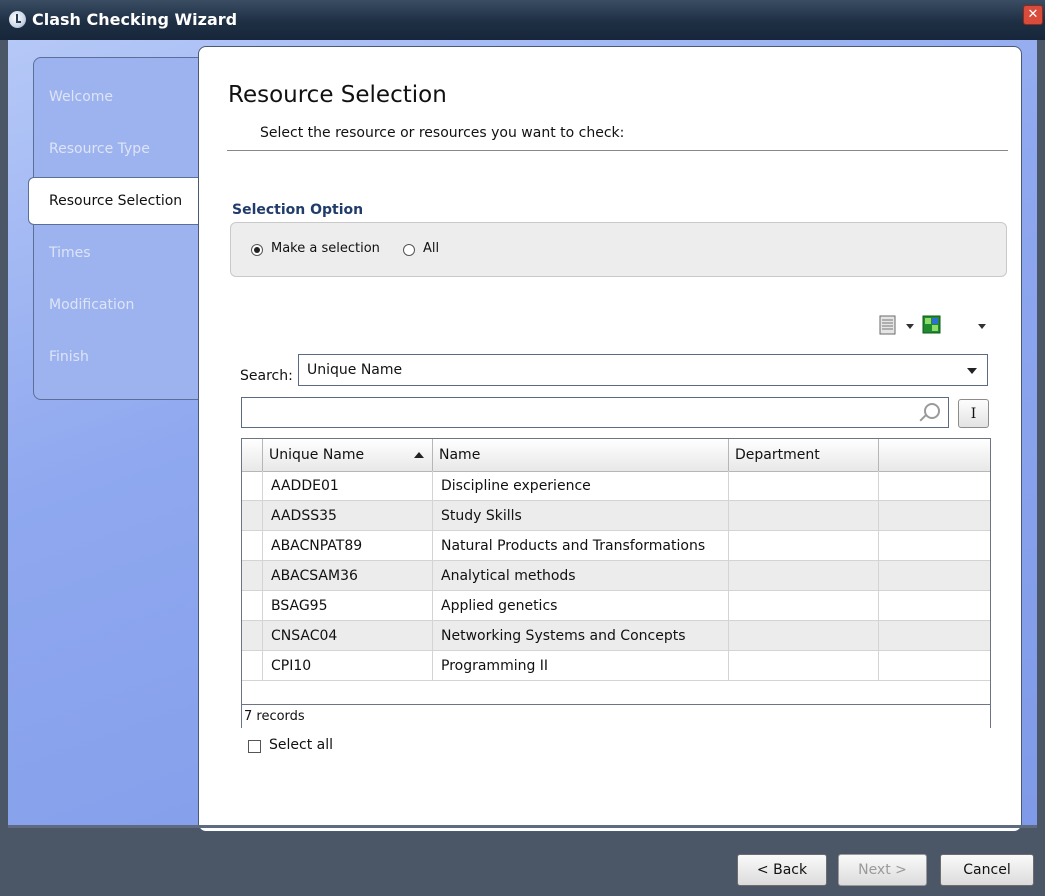 This screenshot has width=1045, height=896. I want to click on step-modification: Modification, so click(129, 305).